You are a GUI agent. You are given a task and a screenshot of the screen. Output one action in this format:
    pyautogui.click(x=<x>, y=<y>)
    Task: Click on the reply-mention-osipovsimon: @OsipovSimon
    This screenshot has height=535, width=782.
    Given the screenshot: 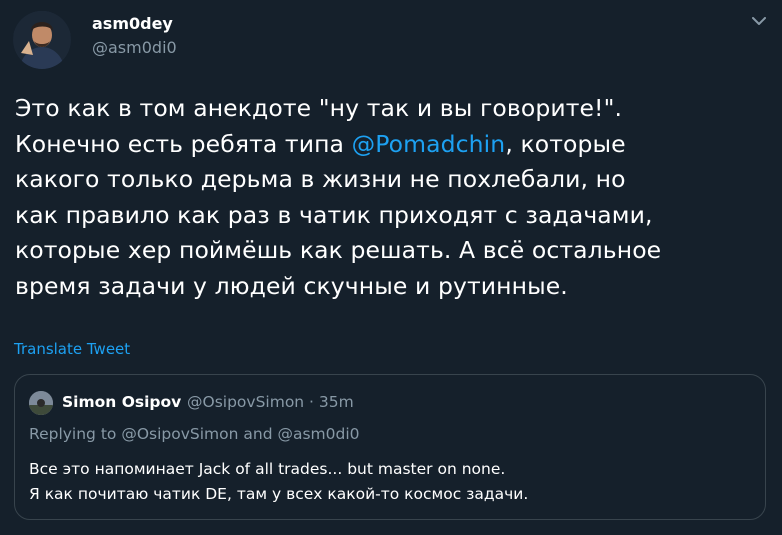 What is the action you would take?
    pyautogui.click(x=179, y=434)
    